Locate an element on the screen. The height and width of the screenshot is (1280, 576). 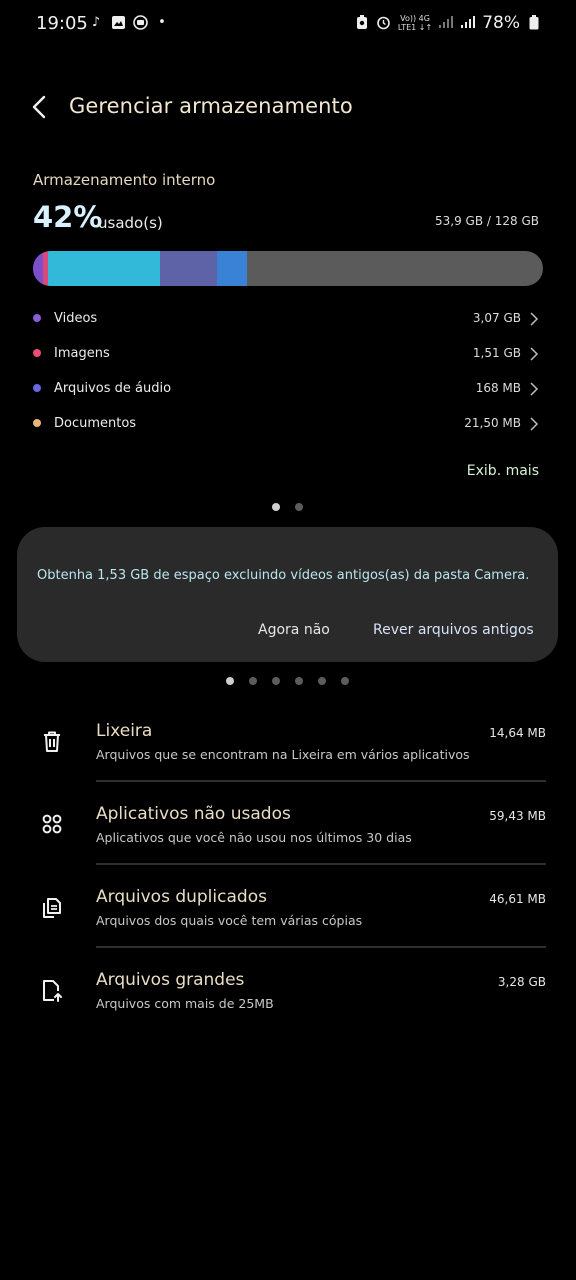
status-notification-icons: ♪ • is located at coordinates (129, 23).